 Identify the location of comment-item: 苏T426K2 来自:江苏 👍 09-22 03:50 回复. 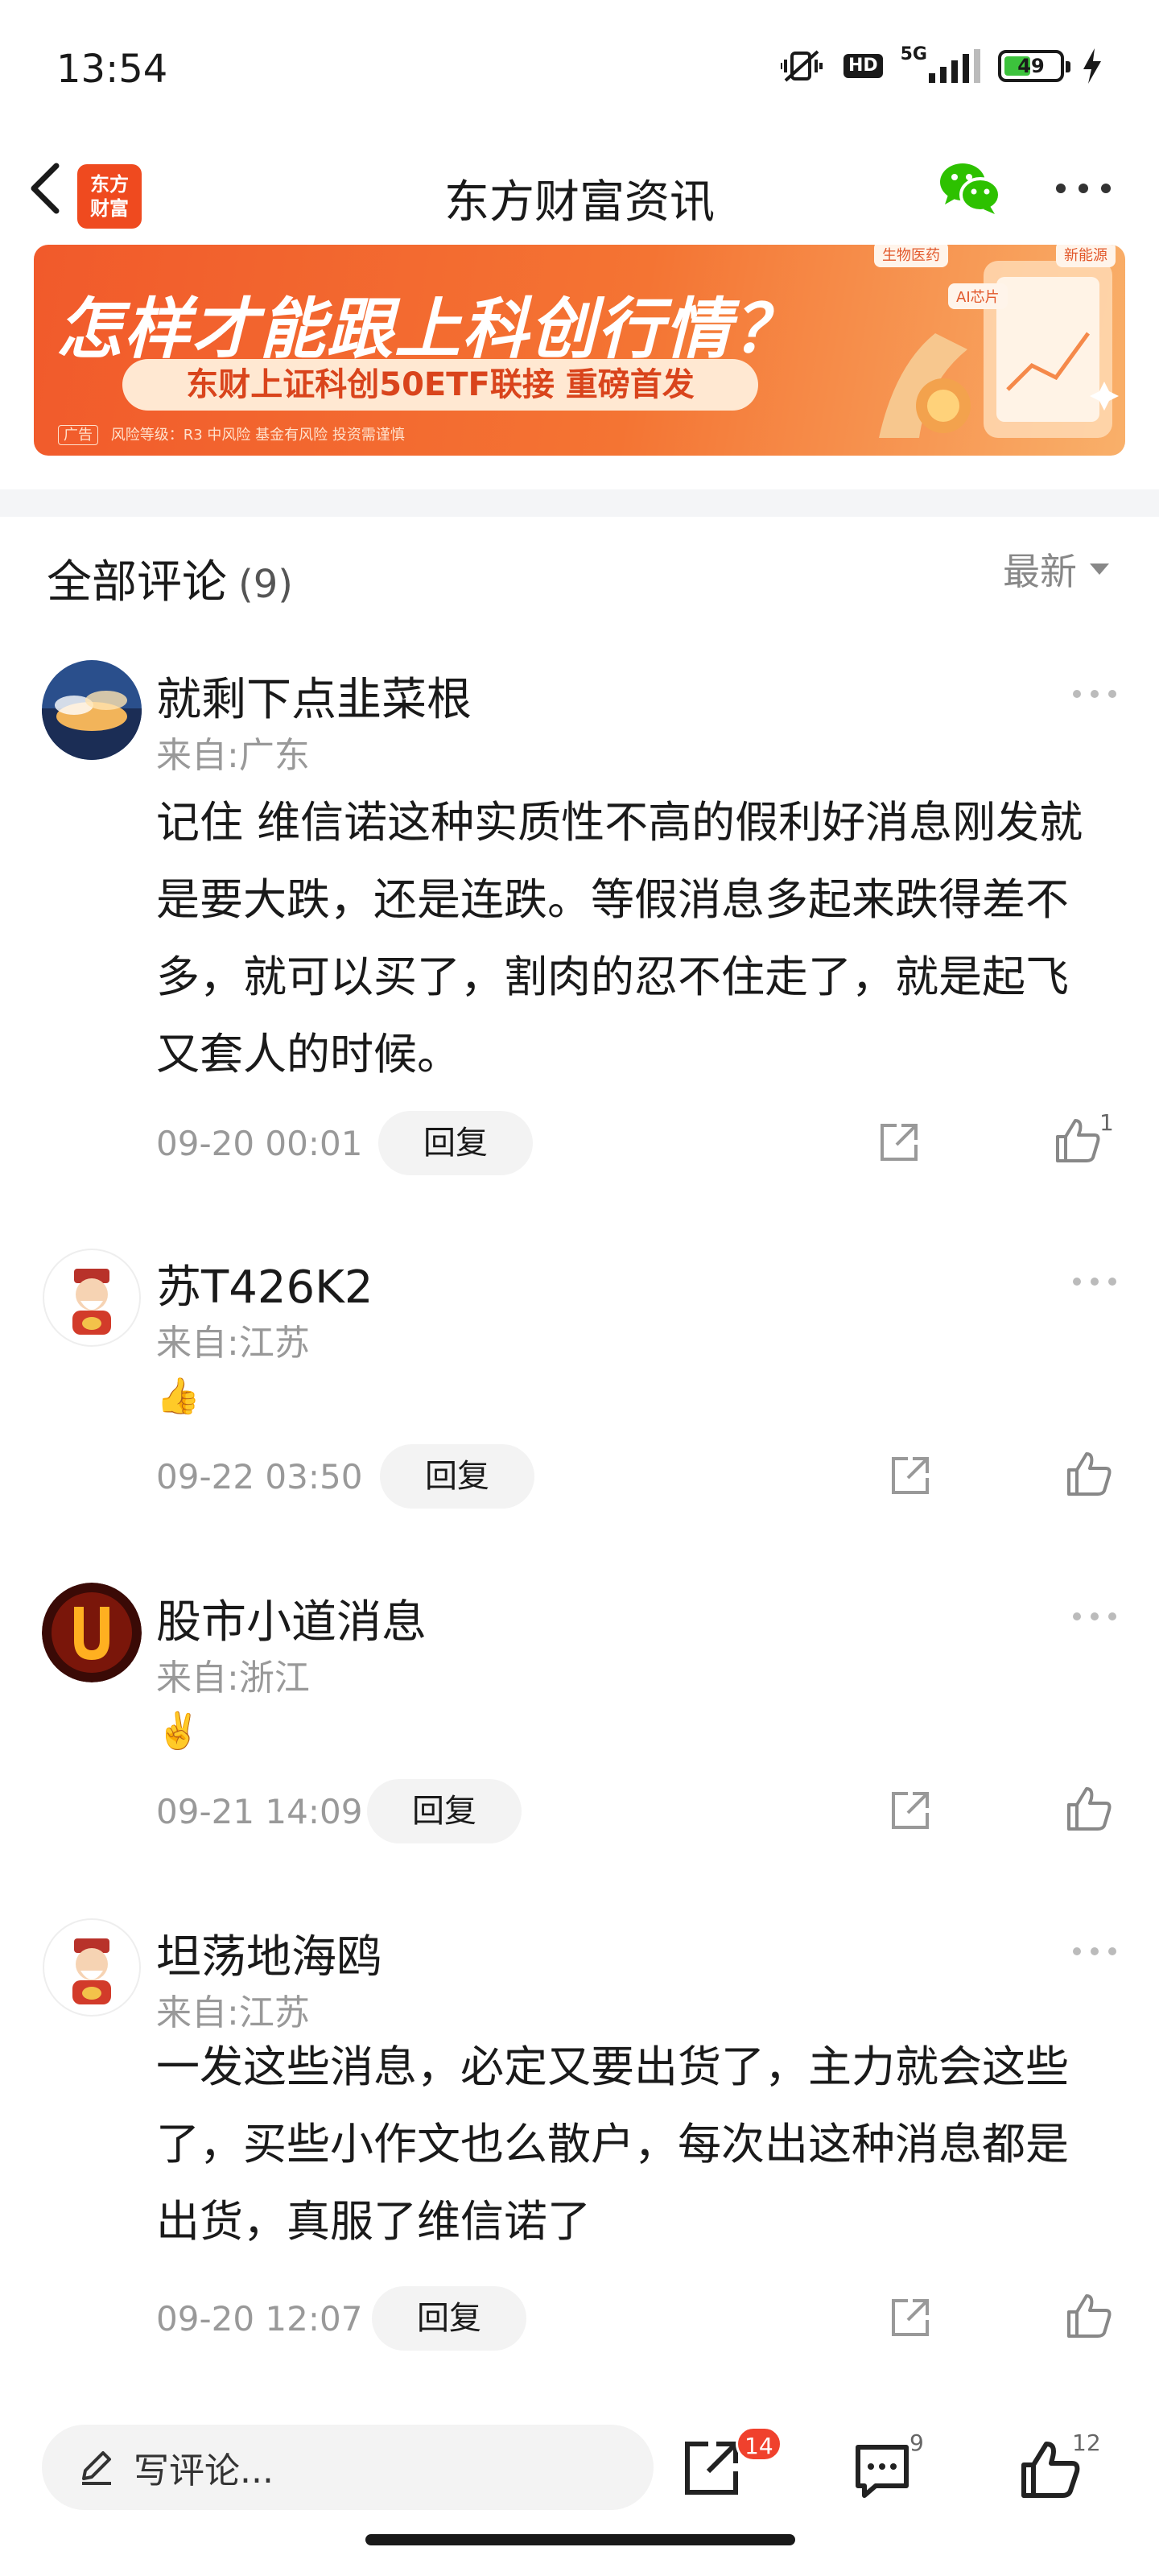
(579, 1393).